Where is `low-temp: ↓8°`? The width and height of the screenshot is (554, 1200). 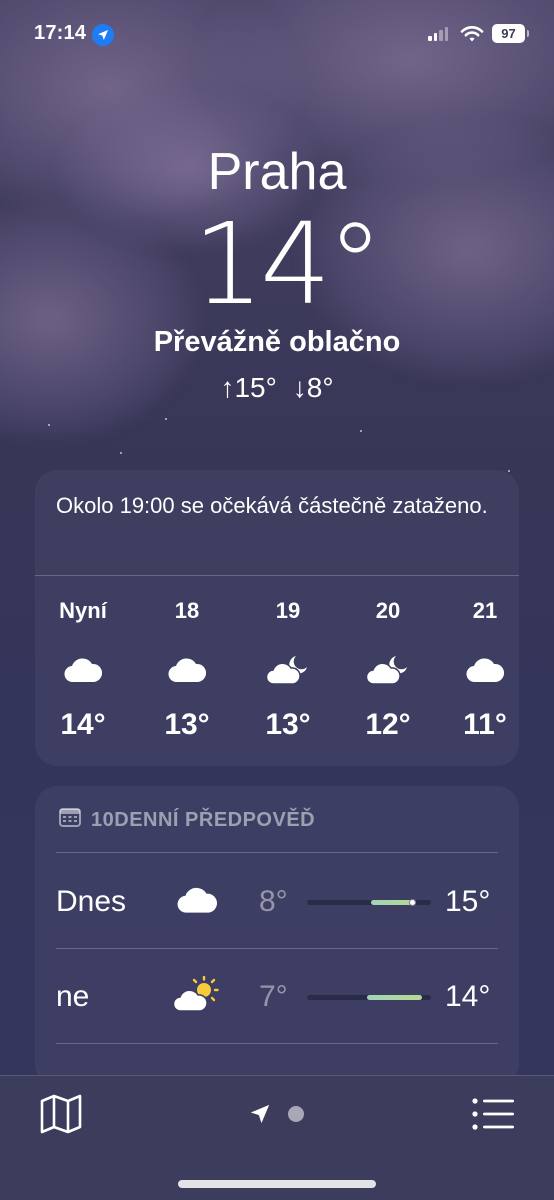 low-temp: ↓8° is located at coordinates (313, 387).